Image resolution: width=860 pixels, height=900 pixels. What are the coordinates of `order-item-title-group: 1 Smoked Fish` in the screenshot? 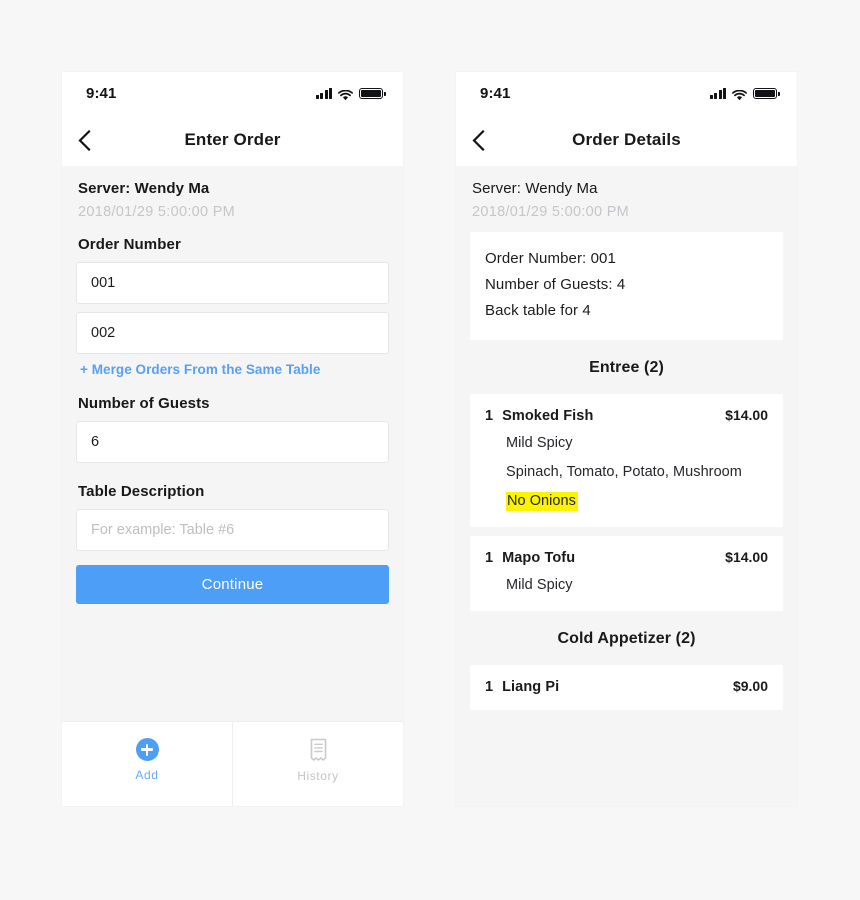 It's located at (539, 416).